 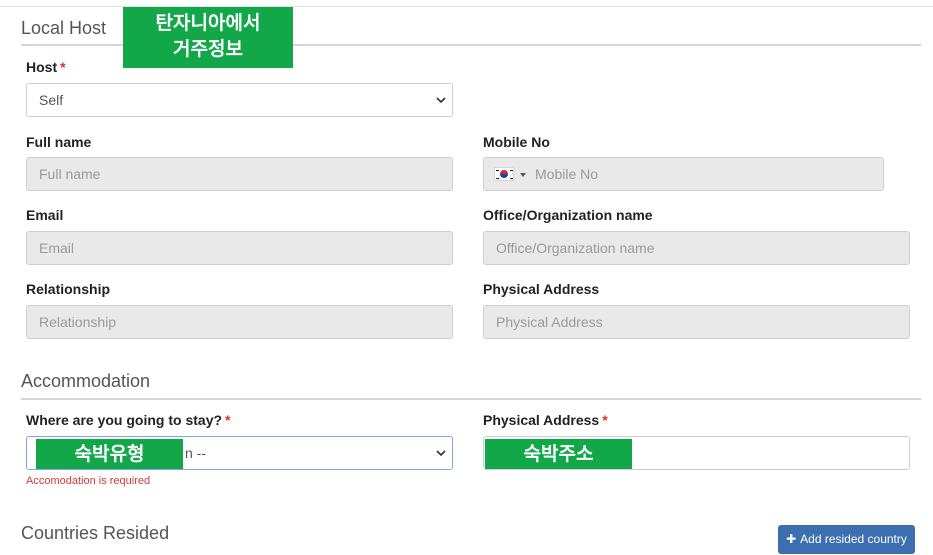 What do you see at coordinates (504, 174) in the screenshot?
I see `south-korea-flag-icon` at bounding box center [504, 174].